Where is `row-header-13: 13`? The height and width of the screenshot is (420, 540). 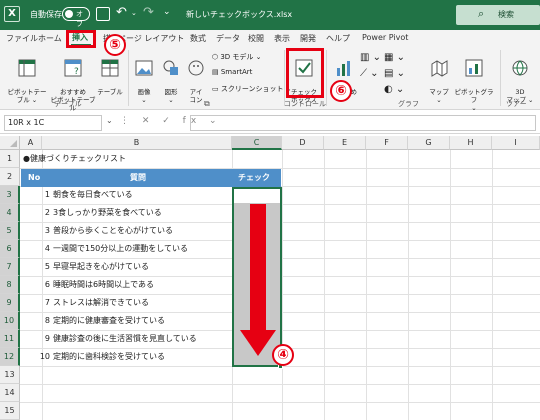 row-header-13: 13 is located at coordinates (10, 375).